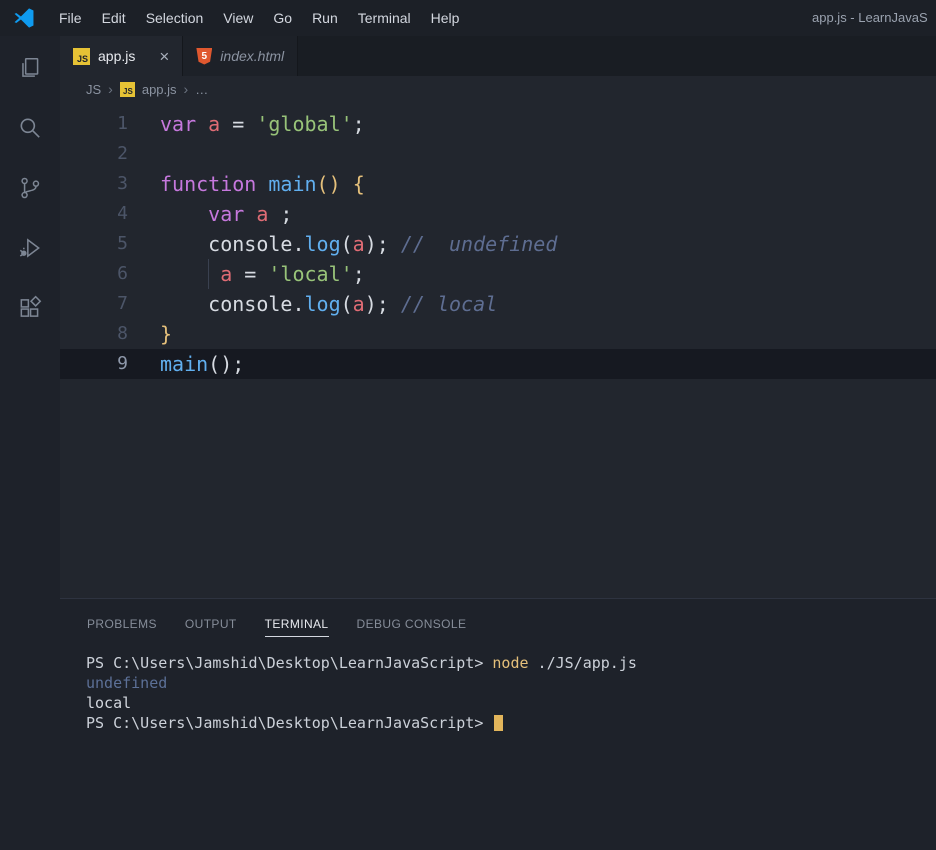 The width and height of the screenshot is (936, 850). What do you see at coordinates (498, 154) in the screenshot?
I see `code-line-2: 2` at bounding box center [498, 154].